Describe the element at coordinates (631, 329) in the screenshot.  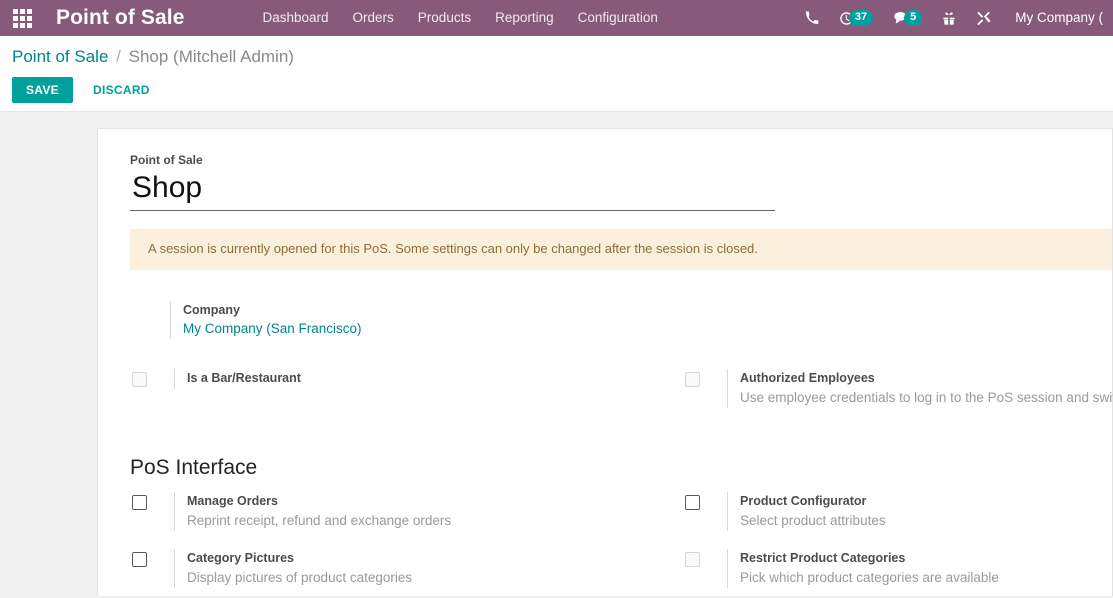
I see `company-field-value: My Company (San Francisco)` at that location.